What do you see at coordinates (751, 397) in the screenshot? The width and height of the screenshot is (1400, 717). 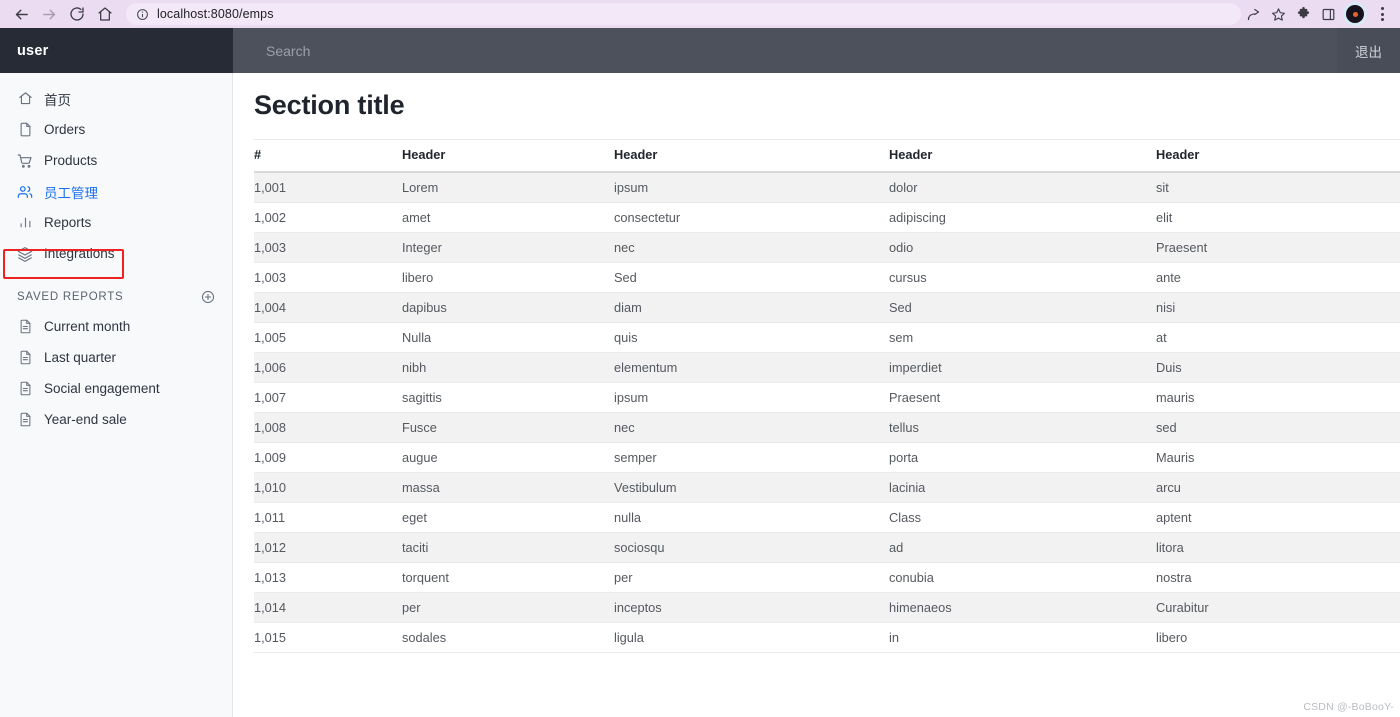 I see `table-cell: ipsum` at bounding box center [751, 397].